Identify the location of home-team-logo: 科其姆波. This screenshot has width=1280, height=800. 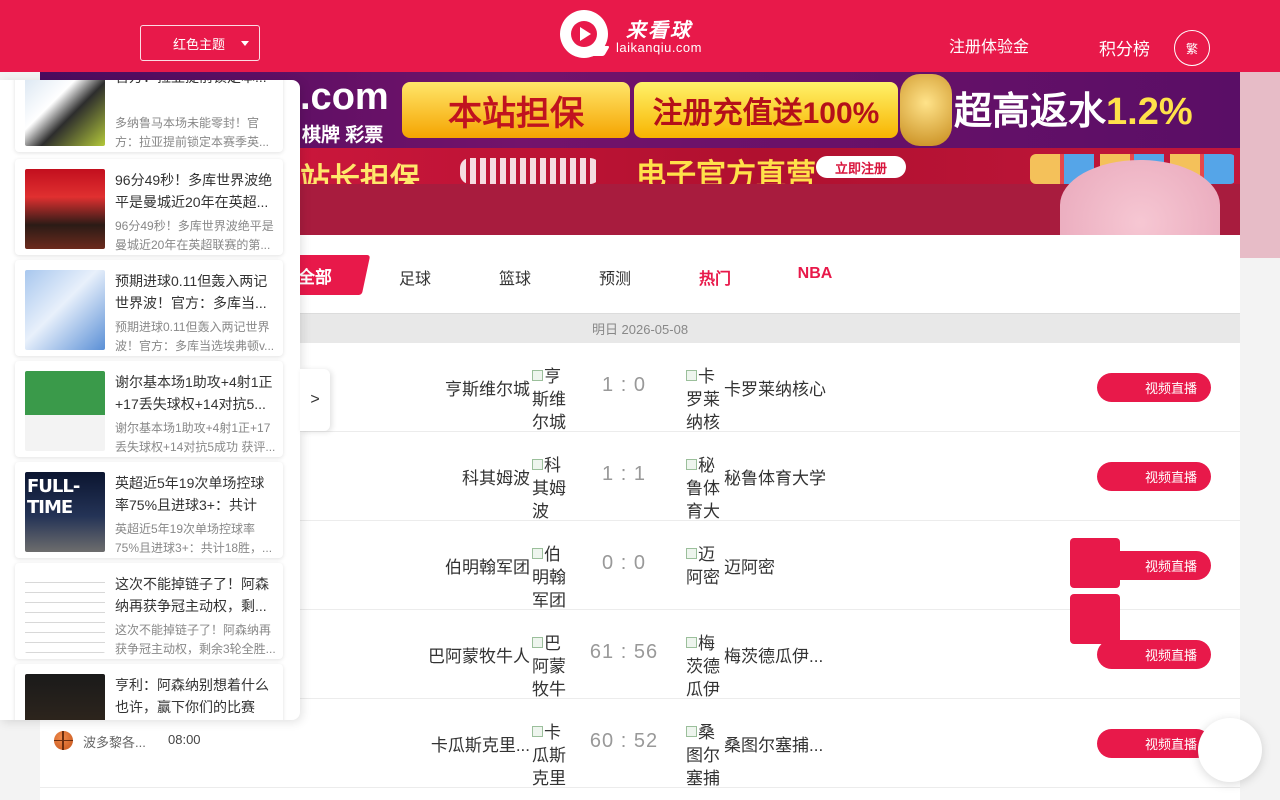
(549, 488).